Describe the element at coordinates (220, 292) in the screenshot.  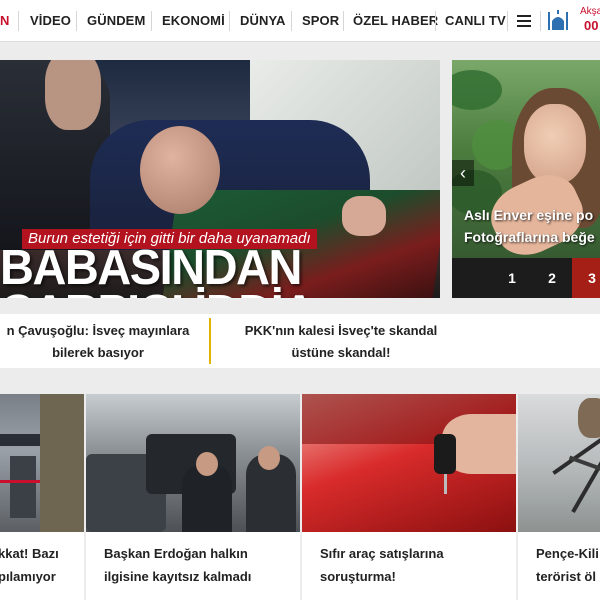
I see `hero-headline-line2: ÇARPICI İDDİA` at that location.